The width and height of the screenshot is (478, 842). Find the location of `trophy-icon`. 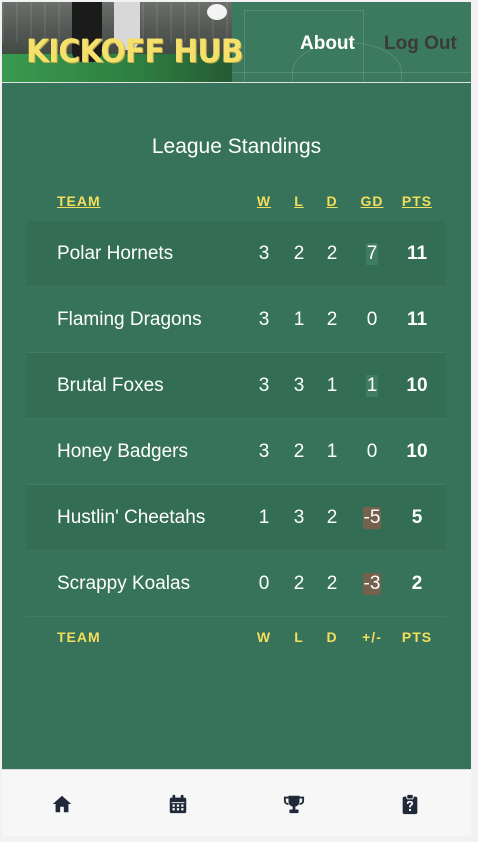

trophy-icon is located at coordinates (294, 804).